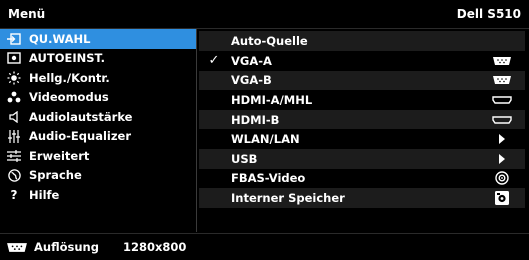  What do you see at coordinates (14, 175) in the screenshot?
I see `globe-icon` at bounding box center [14, 175].